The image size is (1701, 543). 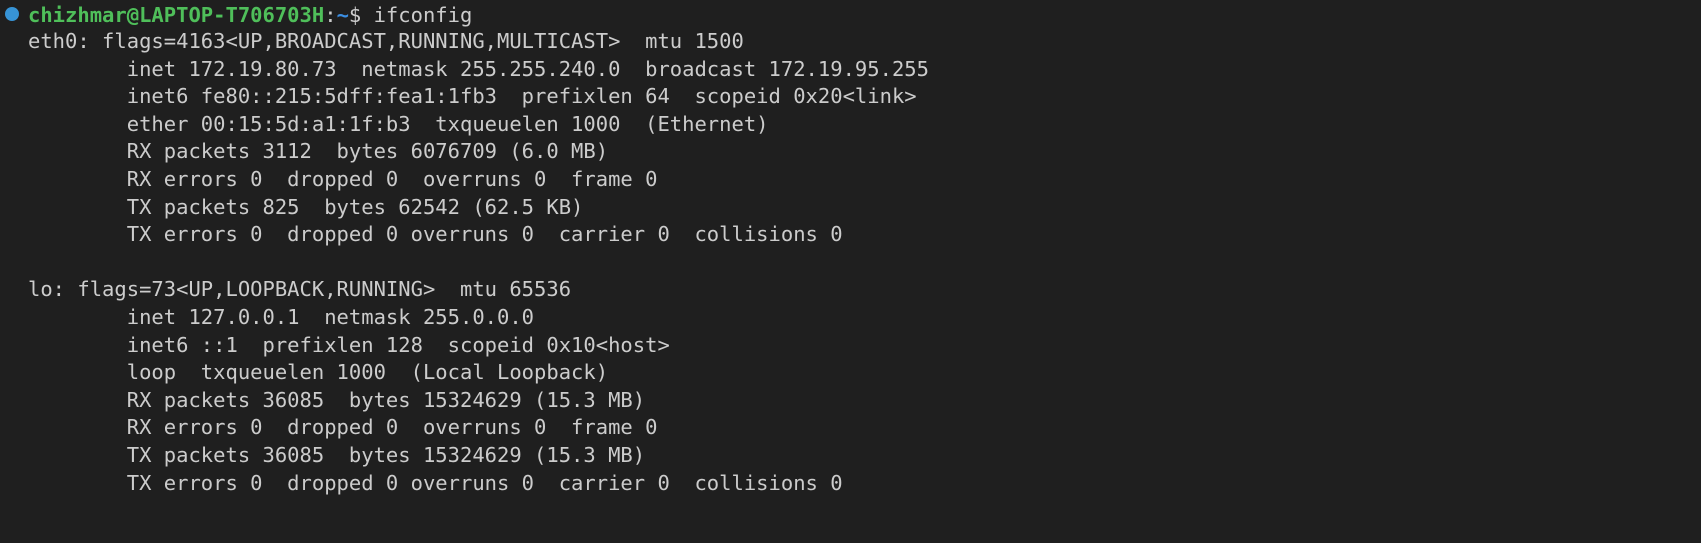 What do you see at coordinates (330, 15) in the screenshot?
I see `prompt-colon: :` at bounding box center [330, 15].